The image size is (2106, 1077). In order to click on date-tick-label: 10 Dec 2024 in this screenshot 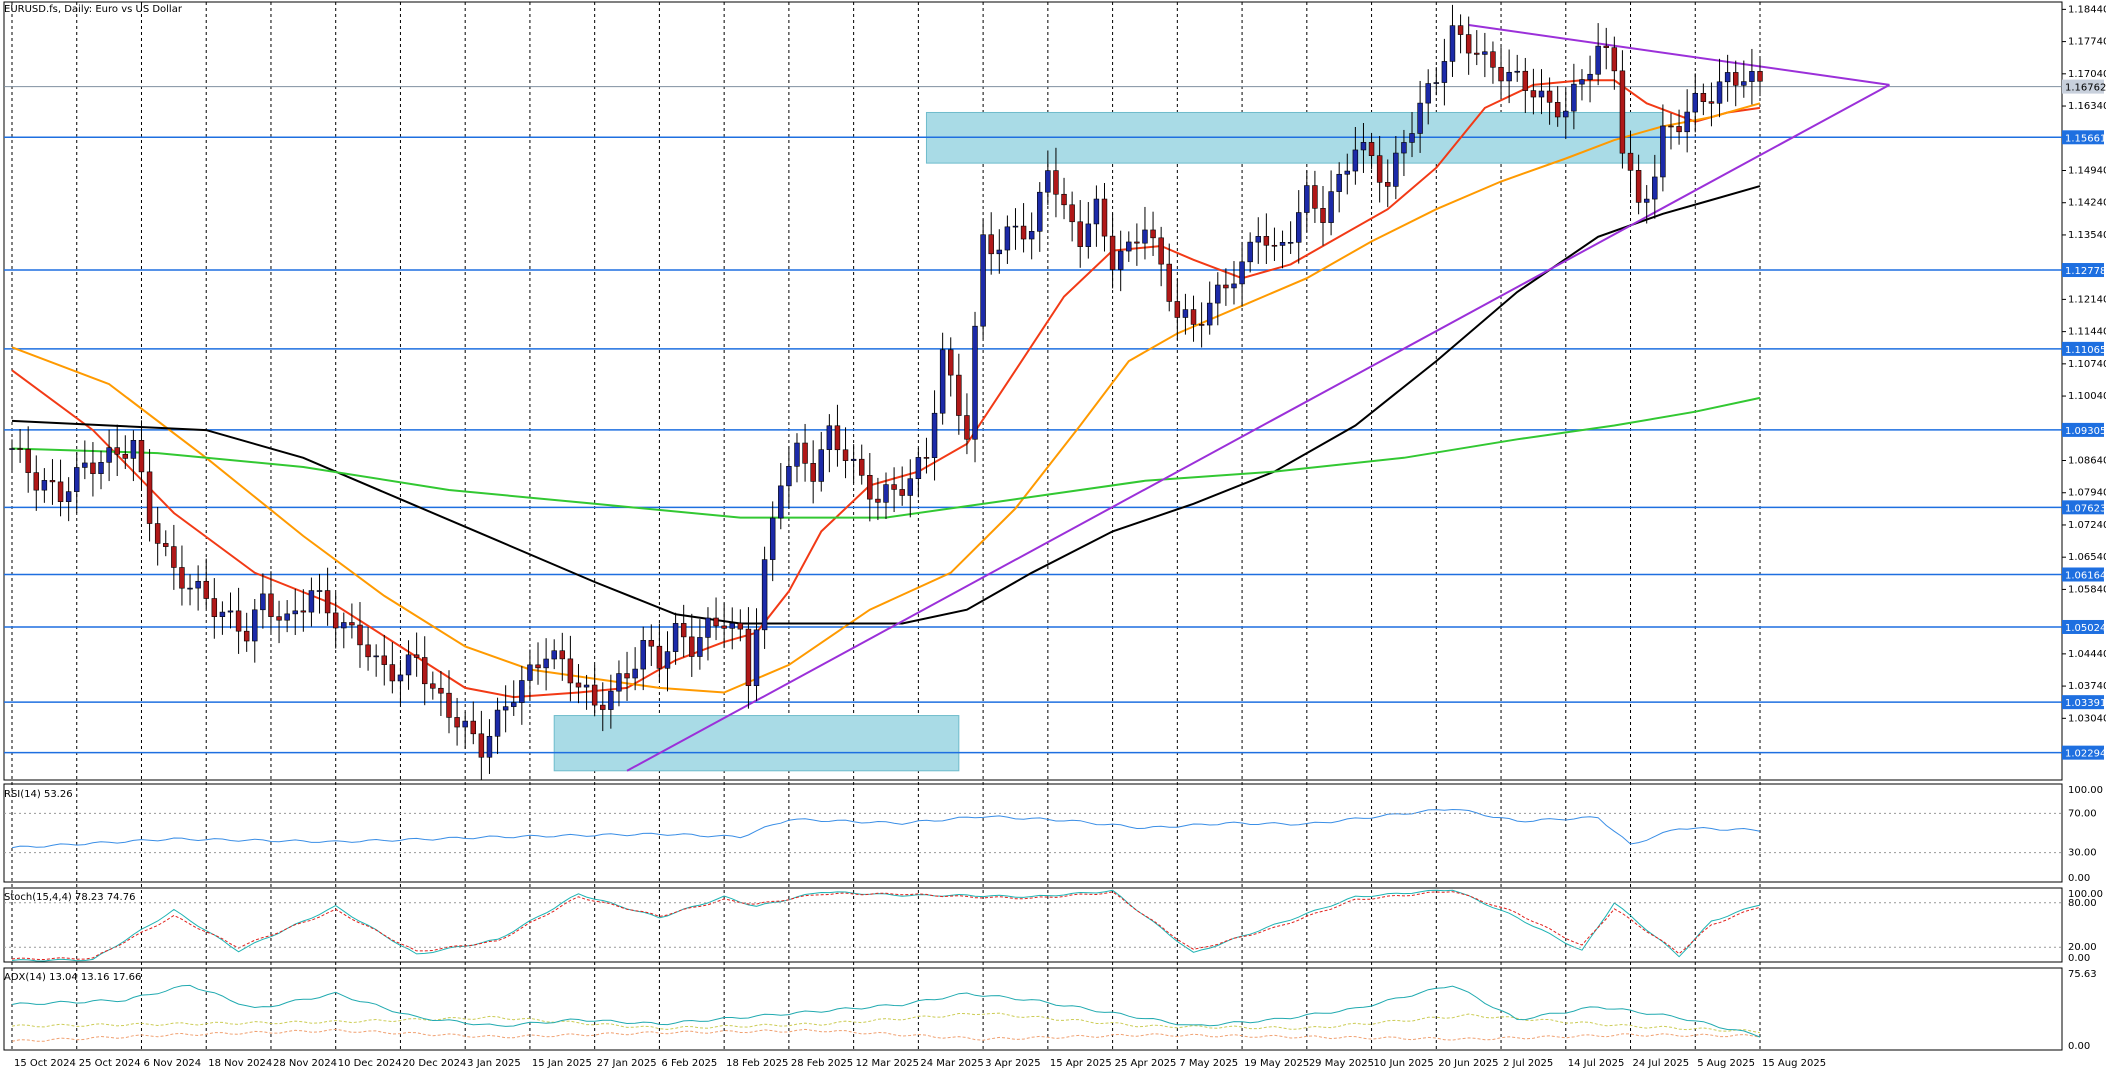, I will do `click(370, 1063)`.